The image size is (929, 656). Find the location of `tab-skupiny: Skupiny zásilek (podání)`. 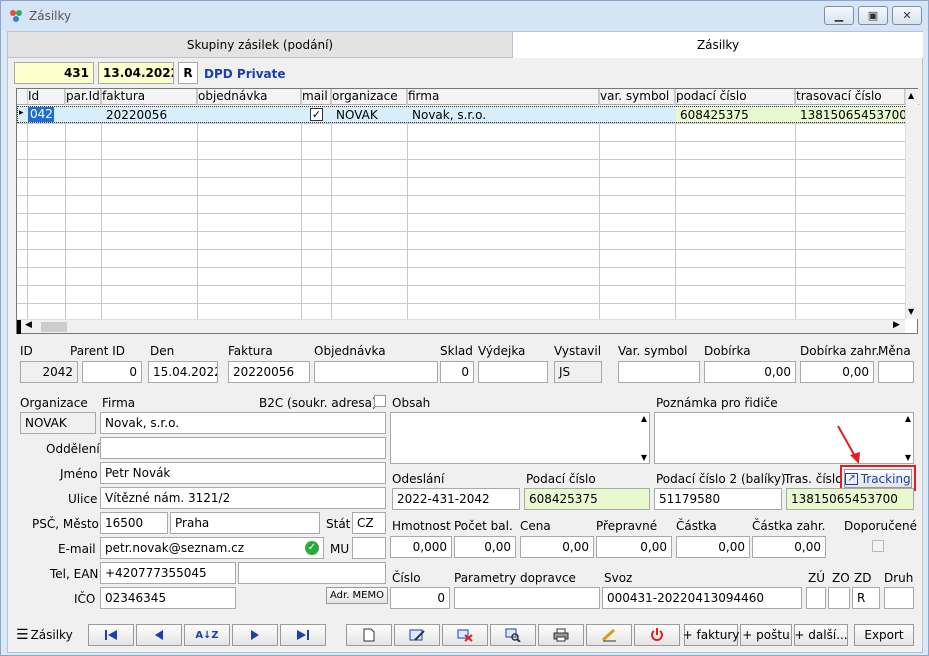

tab-skupiny: Skupiny zásilek (podání) is located at coordinates (260, 45).